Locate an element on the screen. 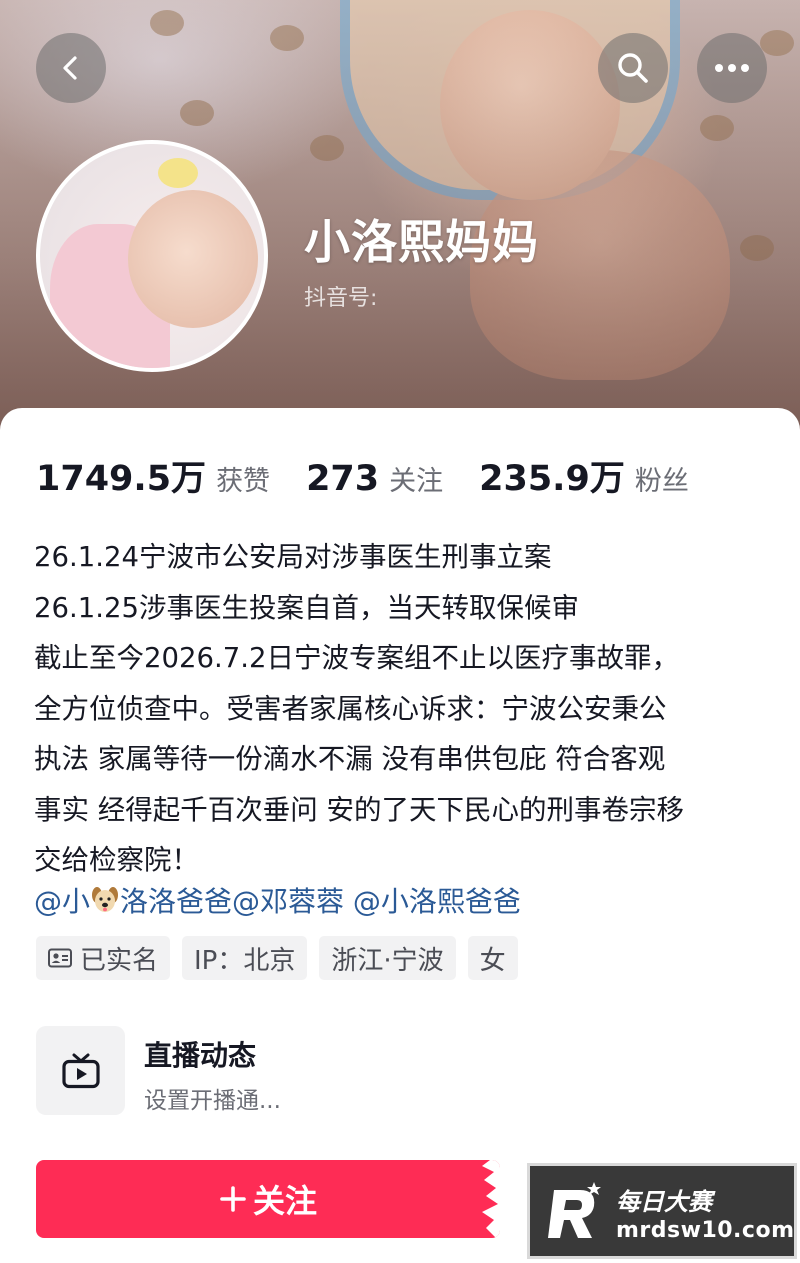  bio-line: 26.1.25涉事医生投案自首，当天转取保候审 is located at coordinates (306, 607).